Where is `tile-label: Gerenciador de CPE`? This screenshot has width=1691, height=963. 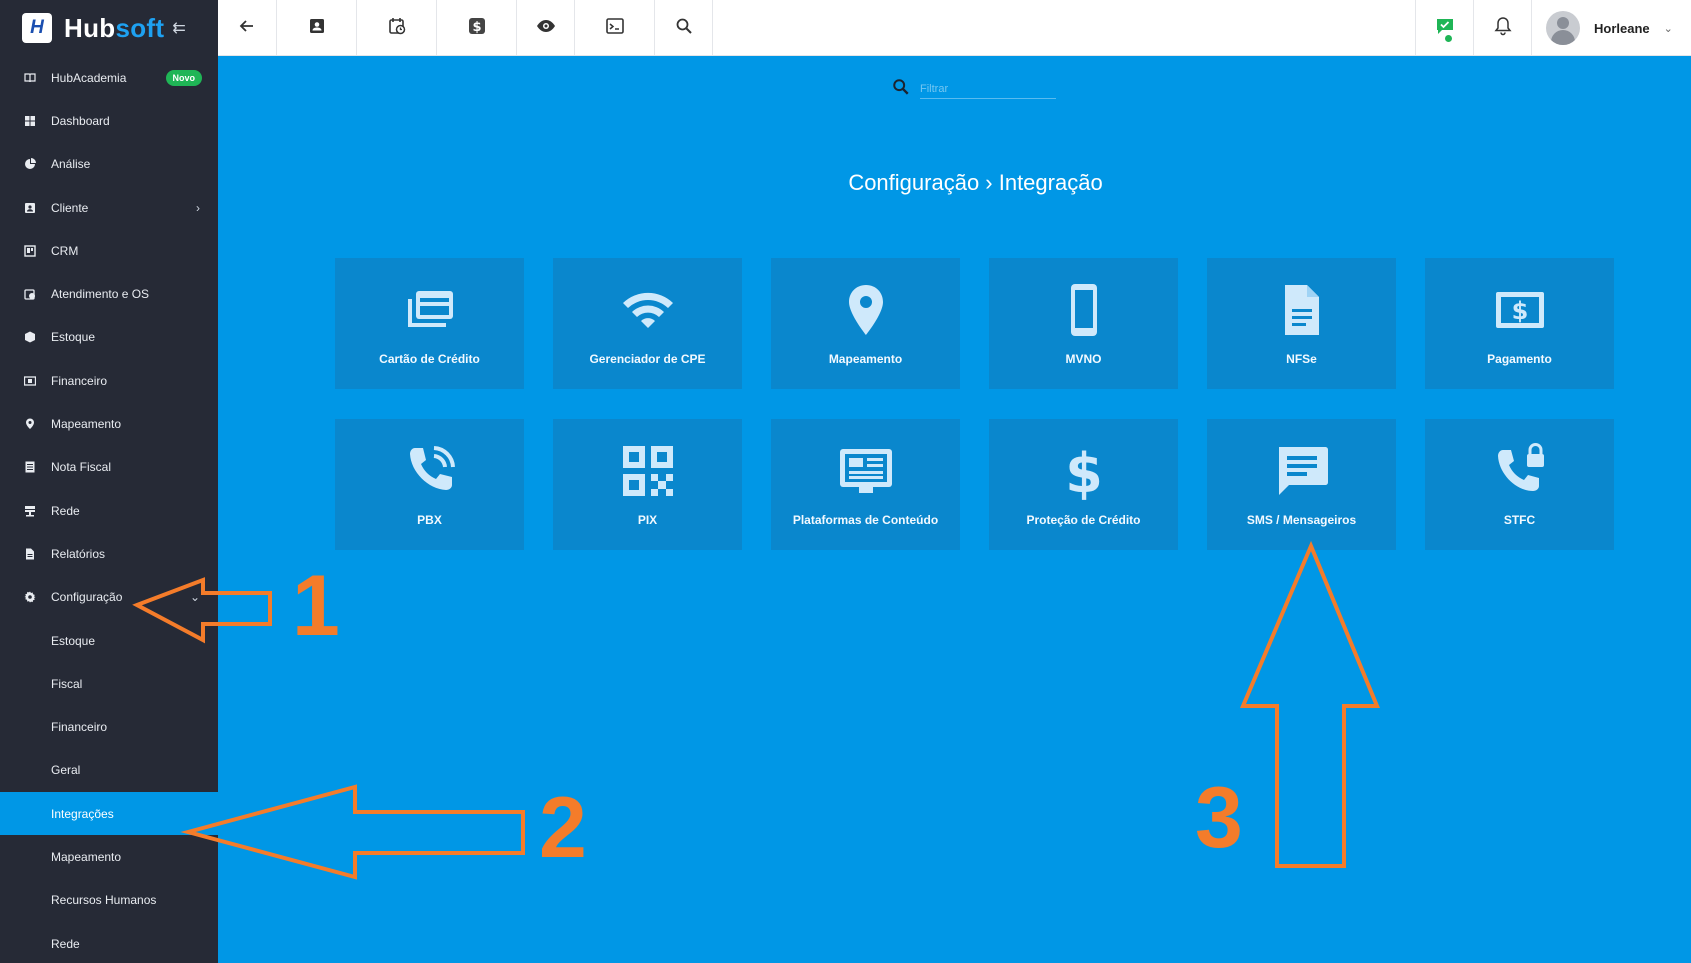 tile-label: Gerenciador de CPE is located at coordinates (647, 359).